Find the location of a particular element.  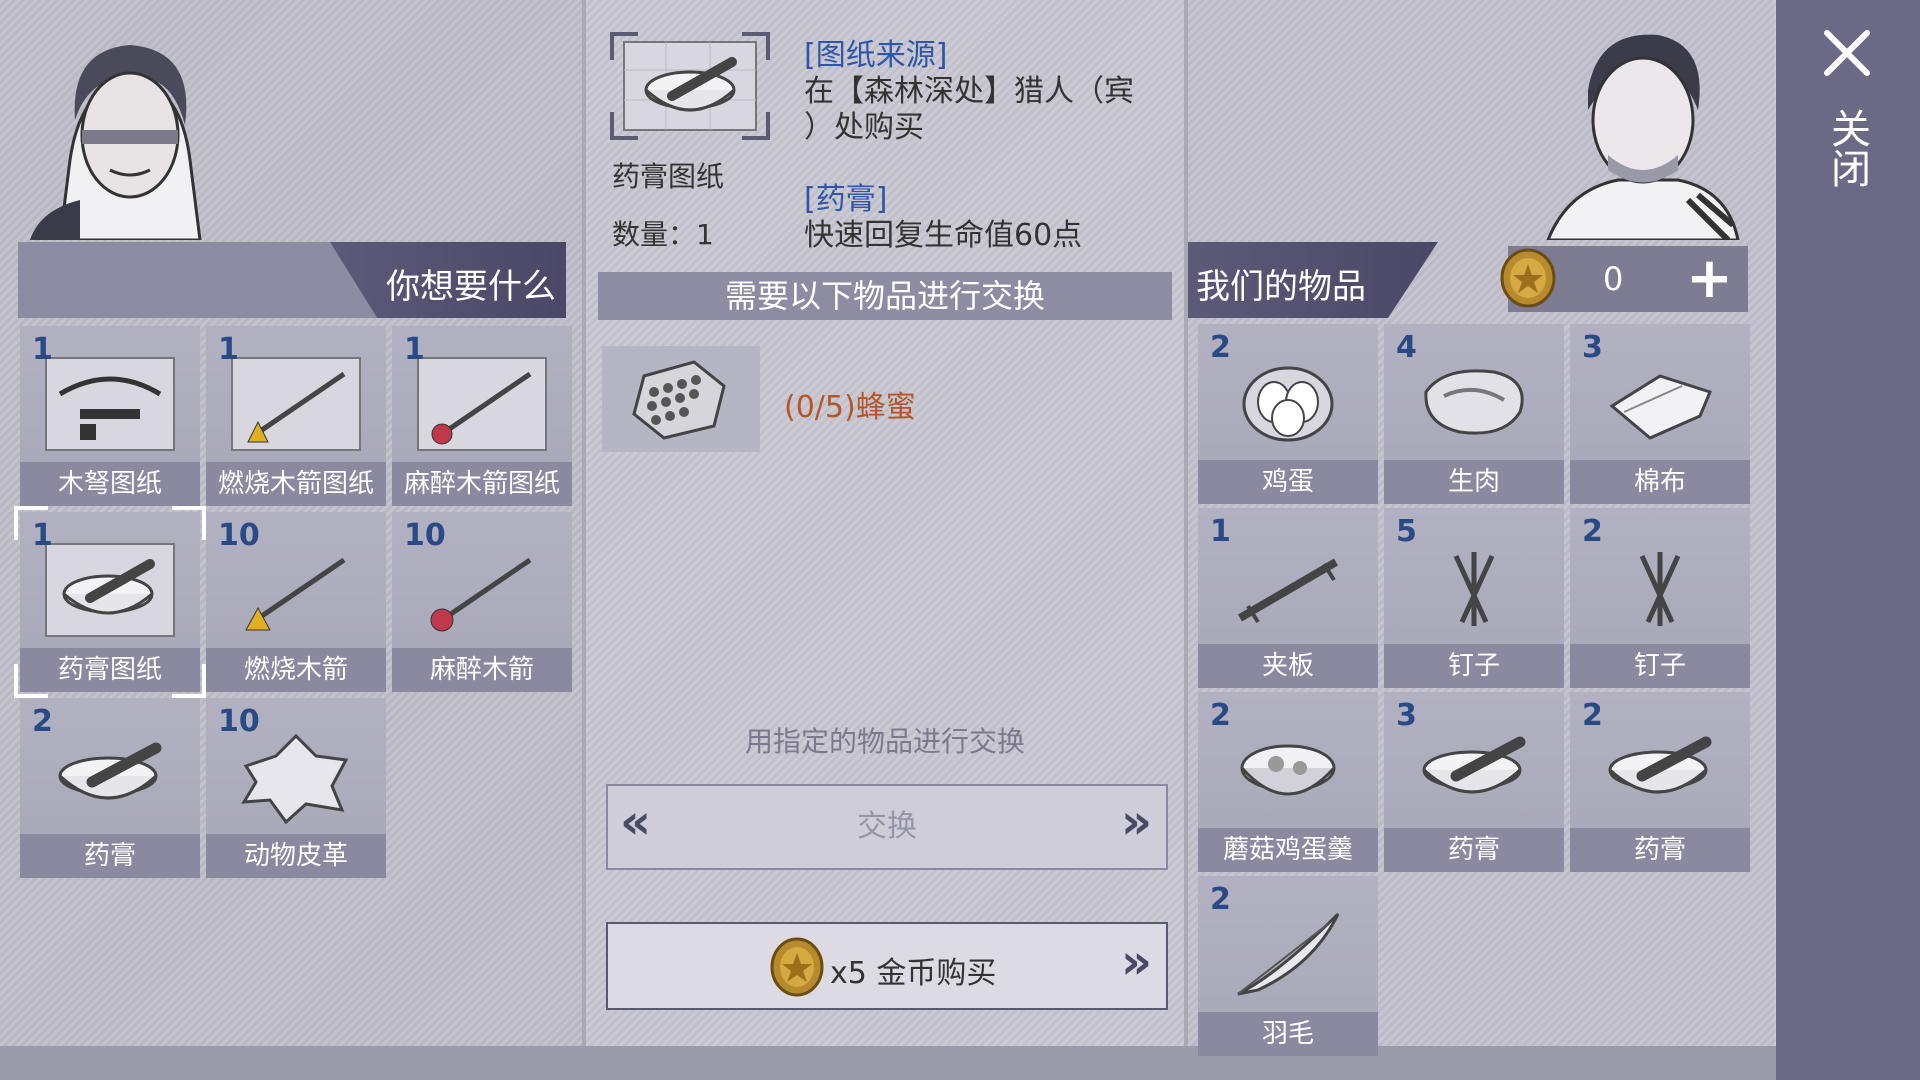

item-slot: 2 鸡蛋 is located at coordinates (1288, 414).